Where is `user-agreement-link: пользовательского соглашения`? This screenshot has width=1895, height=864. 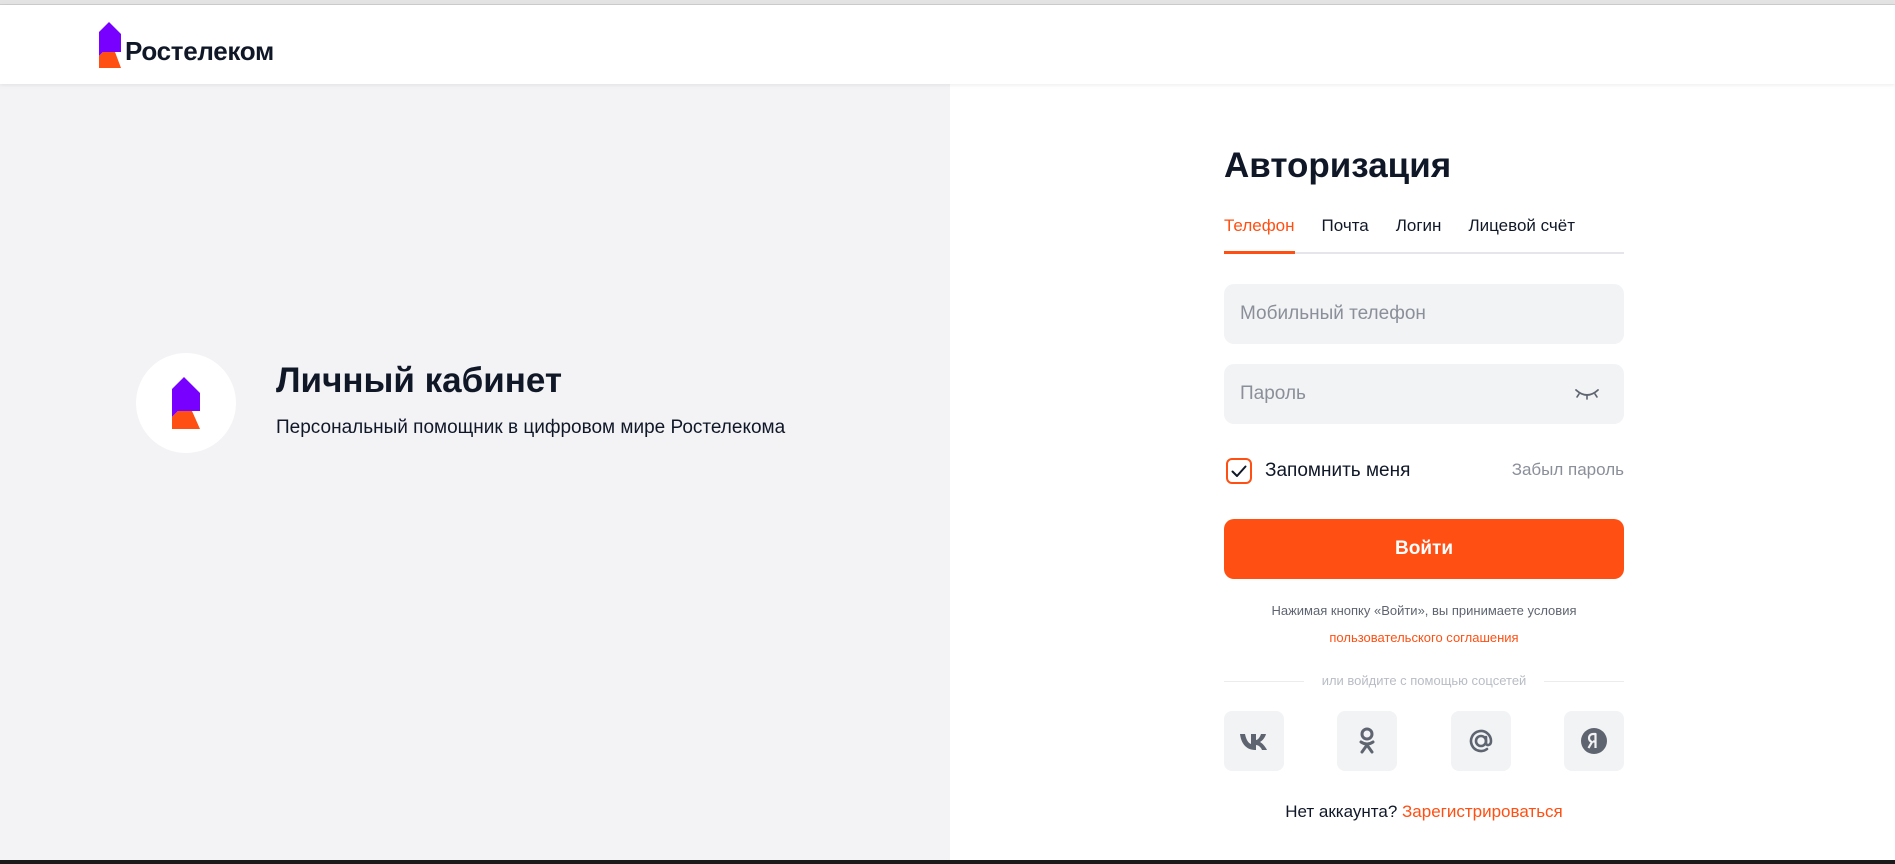 user-agreement-link: пользовательского соглашения is located at coordinates (1424, 637).